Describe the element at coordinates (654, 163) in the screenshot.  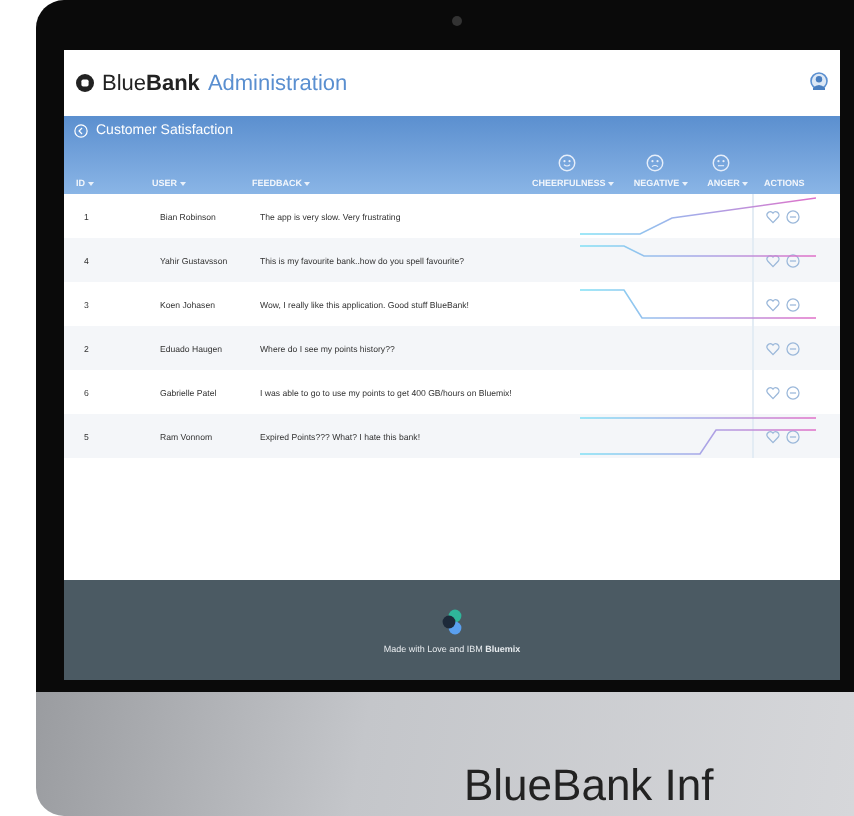
I see `frowning-face-icon` at that location.